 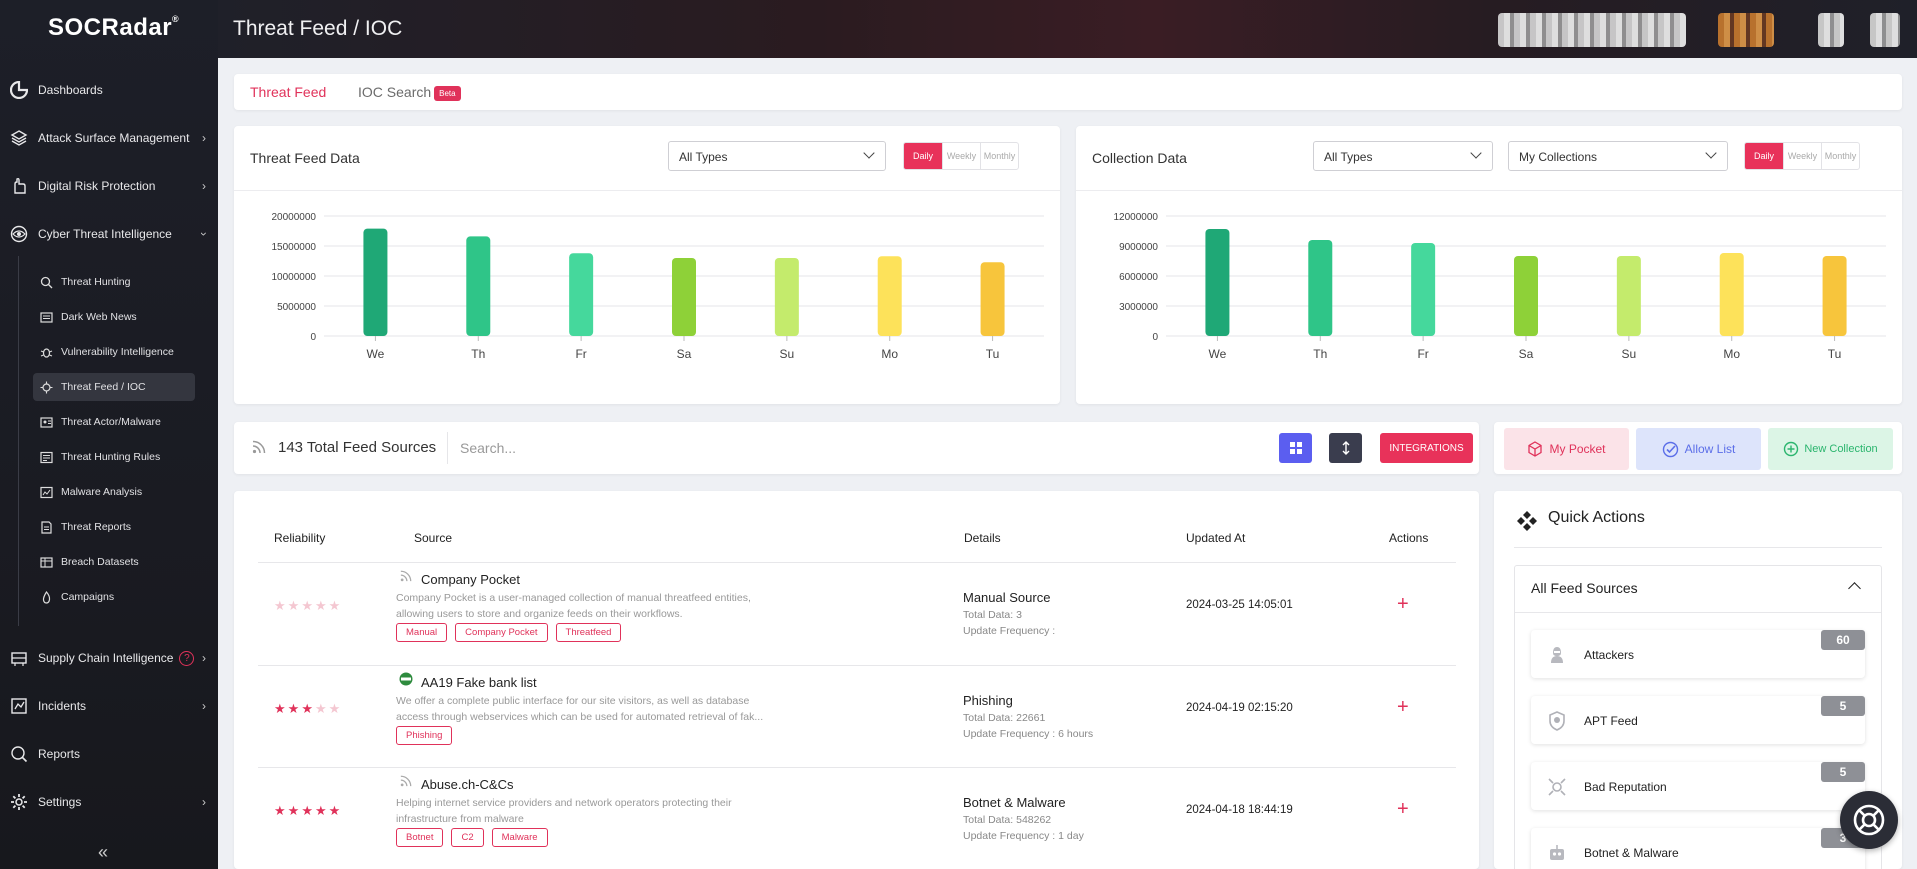 I want to click on subnav-threat-actor-malware: Threat Actor/Malware, so click(x=114, y=422).